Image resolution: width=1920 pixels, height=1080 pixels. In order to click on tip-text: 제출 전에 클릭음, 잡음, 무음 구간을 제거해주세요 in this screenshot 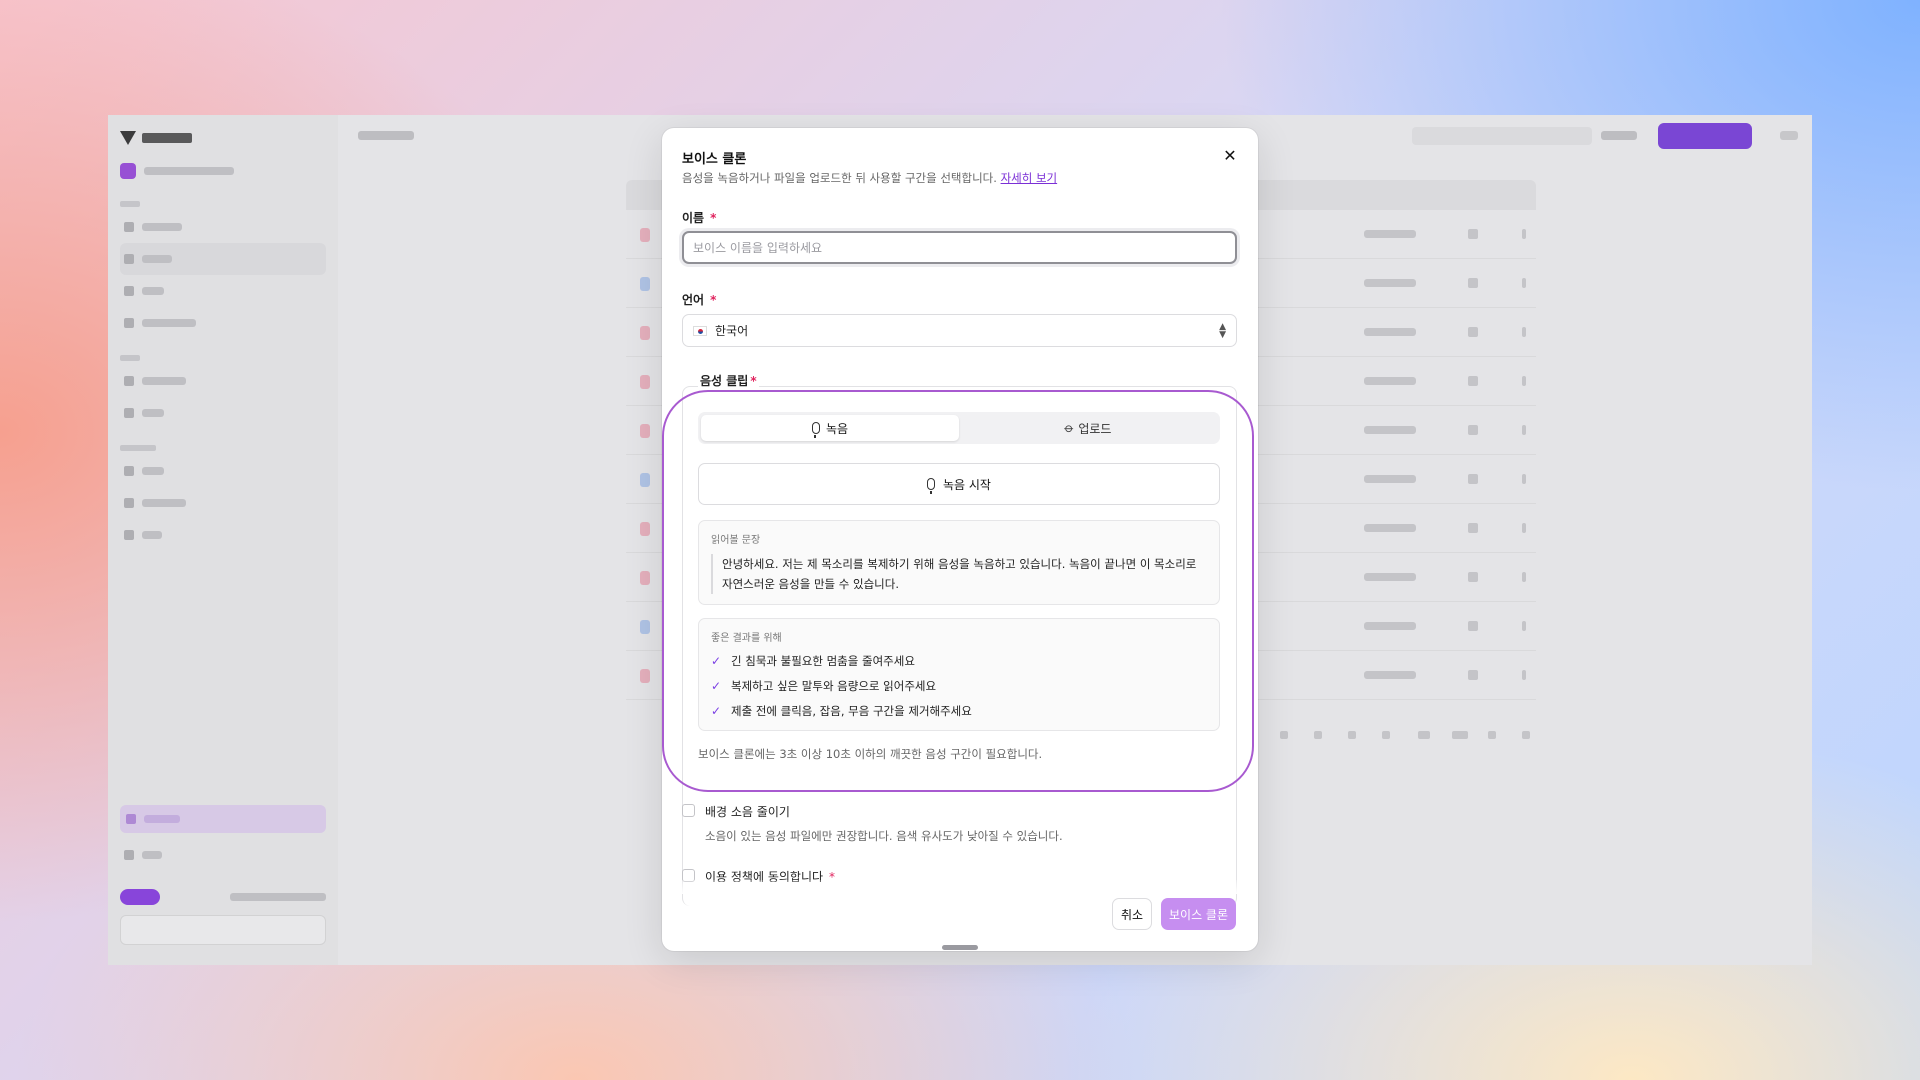, I will do `click(851, 710)`.